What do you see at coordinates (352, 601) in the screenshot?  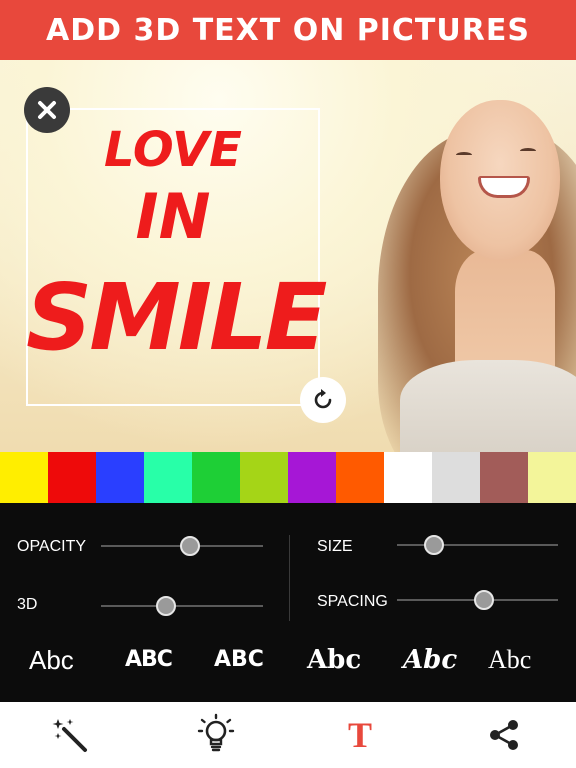 I see `spacing-label: SPACING` at bounding box center [352, 601].